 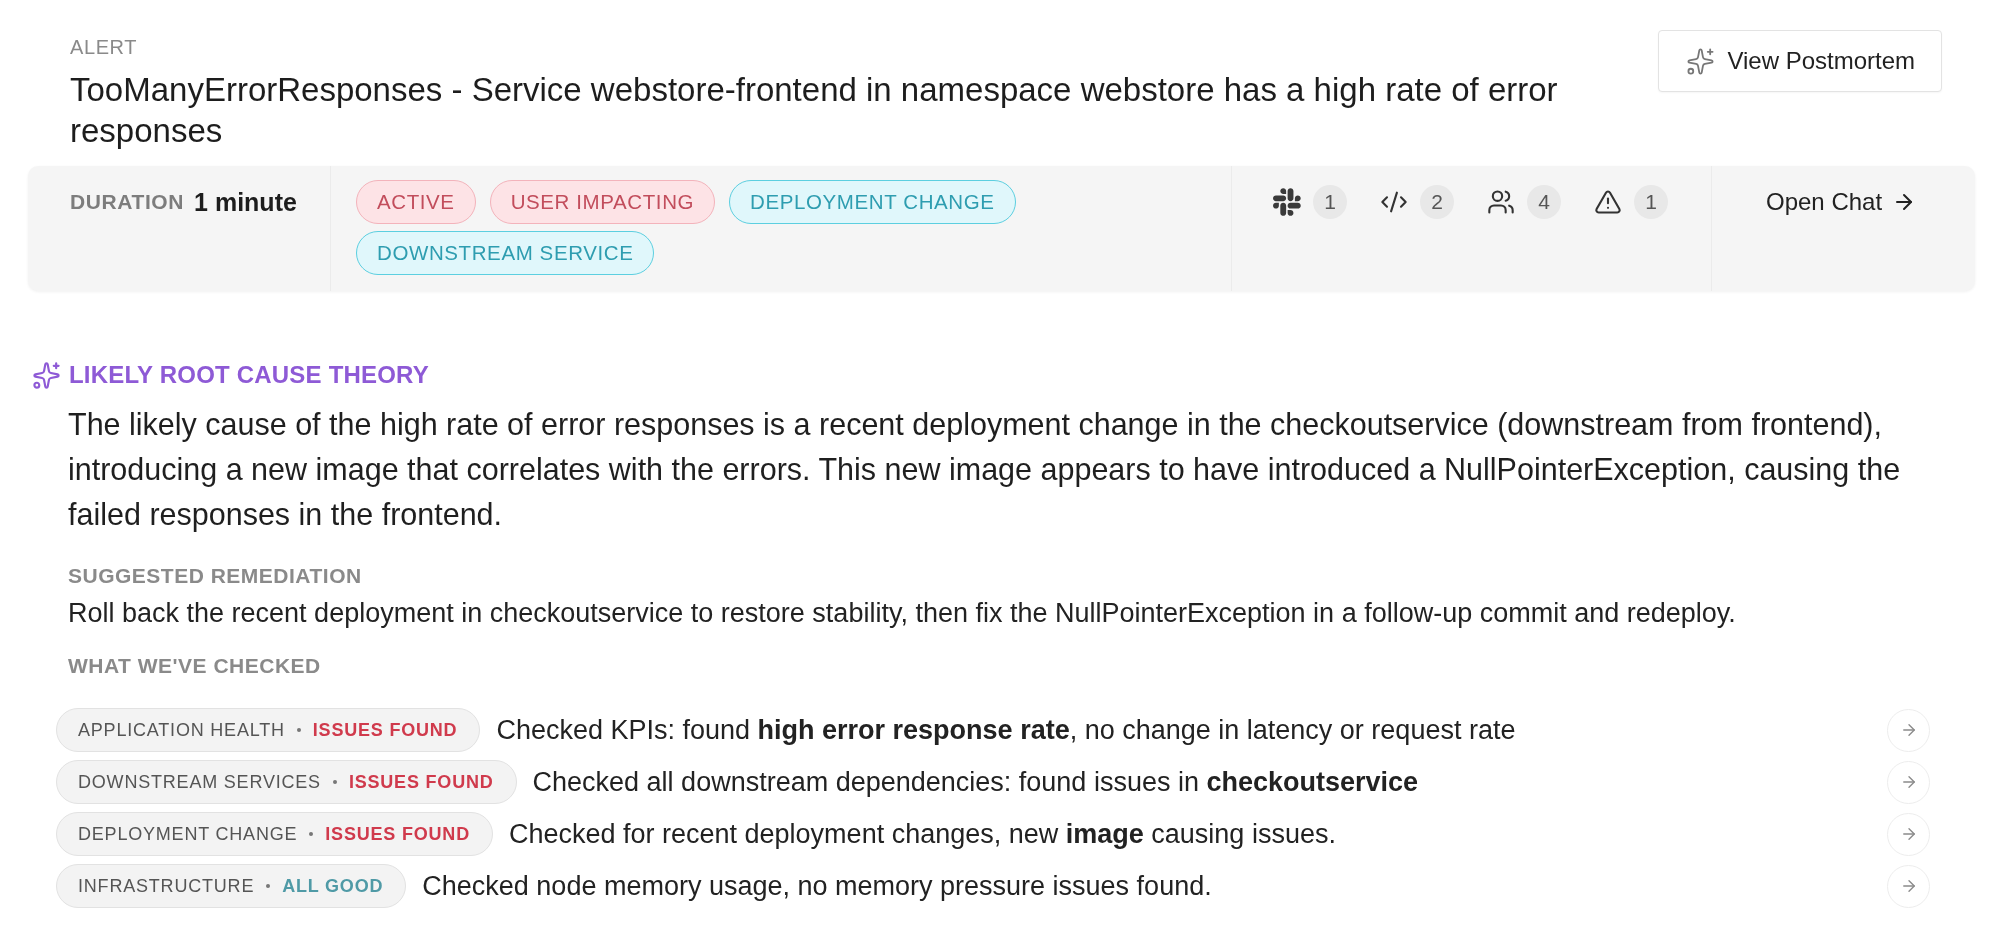 What do you see at coordinates (166, 886) in the screenshot?
I see `check-category: INFRASTRUCTURE` at bounding box center [166, 886].